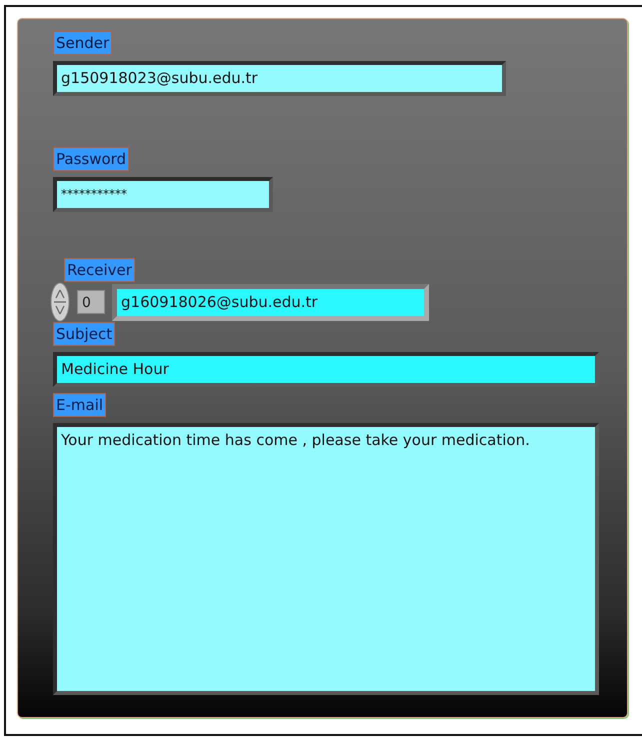 This screenshot has height=738, width=642. I want to click on password-field: ***********, so click(163, 194).